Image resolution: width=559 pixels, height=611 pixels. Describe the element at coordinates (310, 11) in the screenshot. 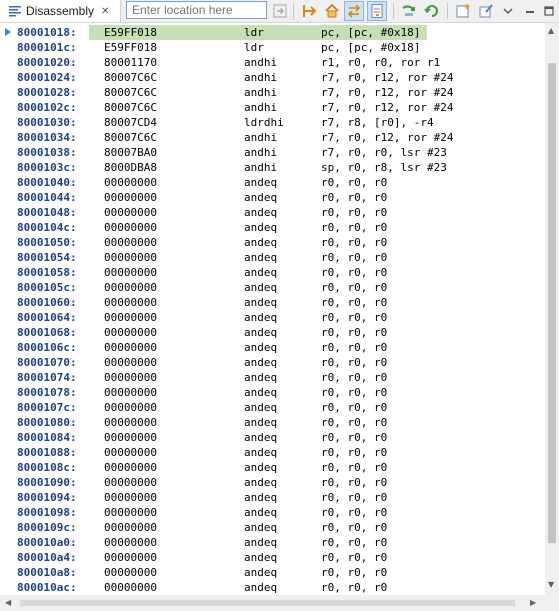

I see `home-button` at that location.